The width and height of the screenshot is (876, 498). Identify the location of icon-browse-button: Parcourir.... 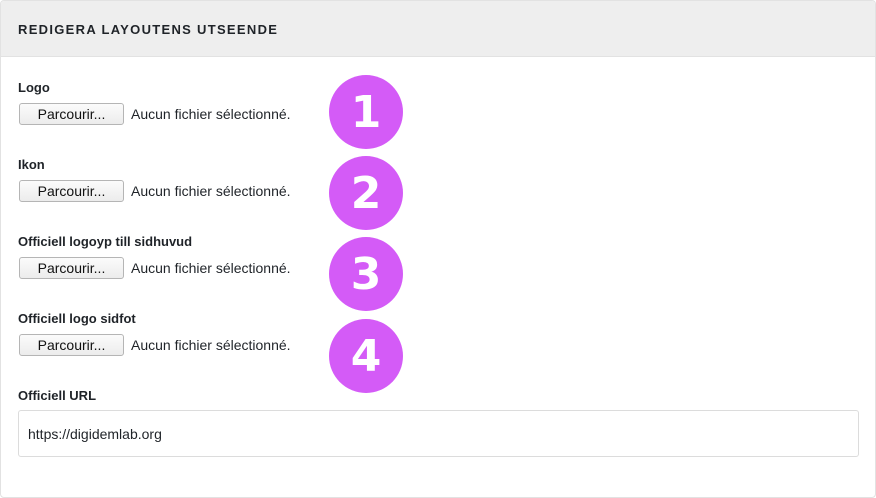
(71, 191).